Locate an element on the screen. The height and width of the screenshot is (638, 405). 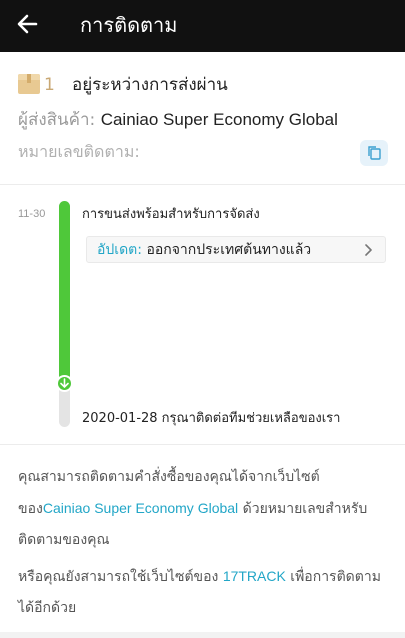
info-text: หรือคุณยังสามารถใช้เว็บไซต์ของ is located at coordinates (120, 577).